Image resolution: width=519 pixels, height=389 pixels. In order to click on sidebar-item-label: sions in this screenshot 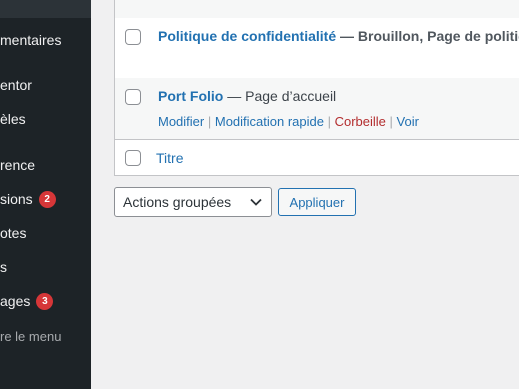, I will do `click(16, 199)`.